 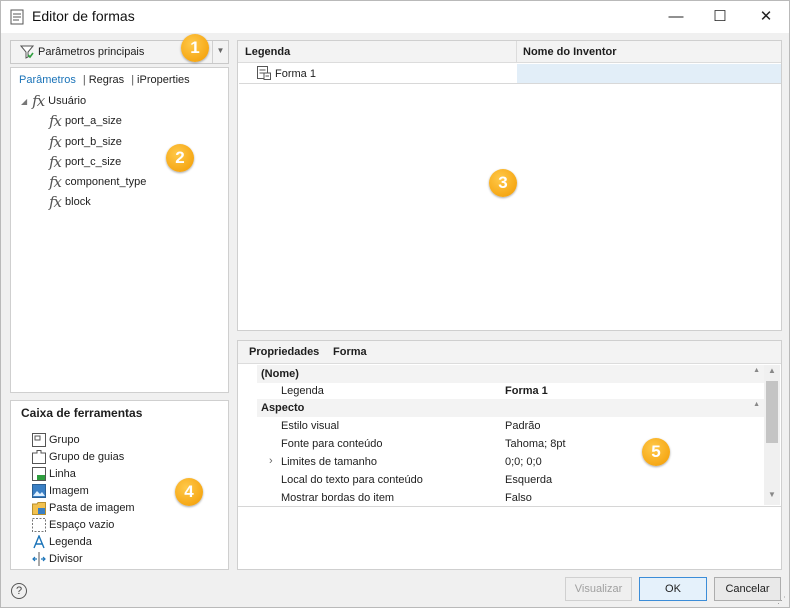 I want to click on toolbox-item-tab-group: Grupo de guias, so click(x=78, y=457).